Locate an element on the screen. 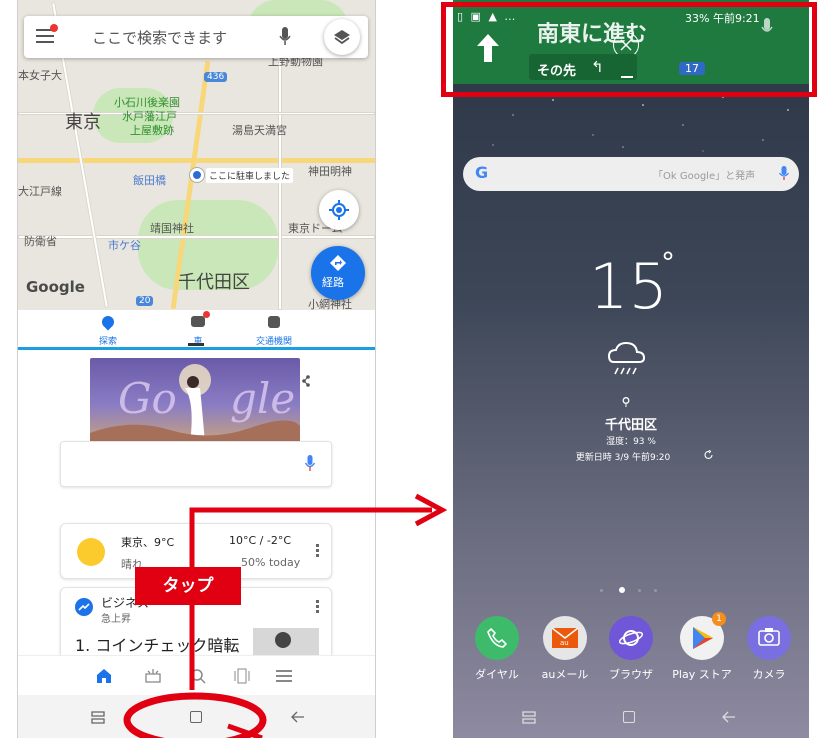  tap-callout: タップ is located at coordinates (188, 586).